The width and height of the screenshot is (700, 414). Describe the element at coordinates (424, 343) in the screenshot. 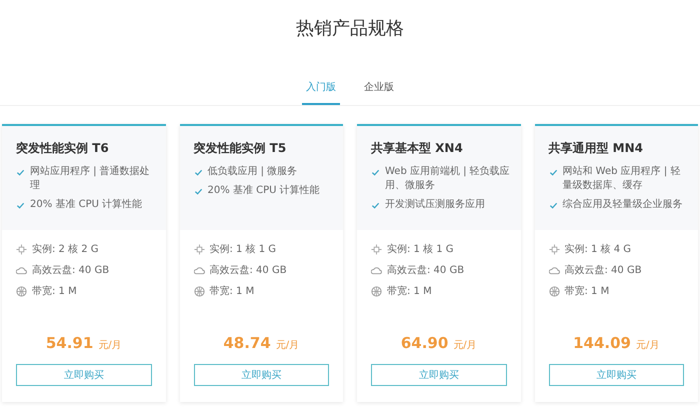

I see `price: 64.90` at that location.